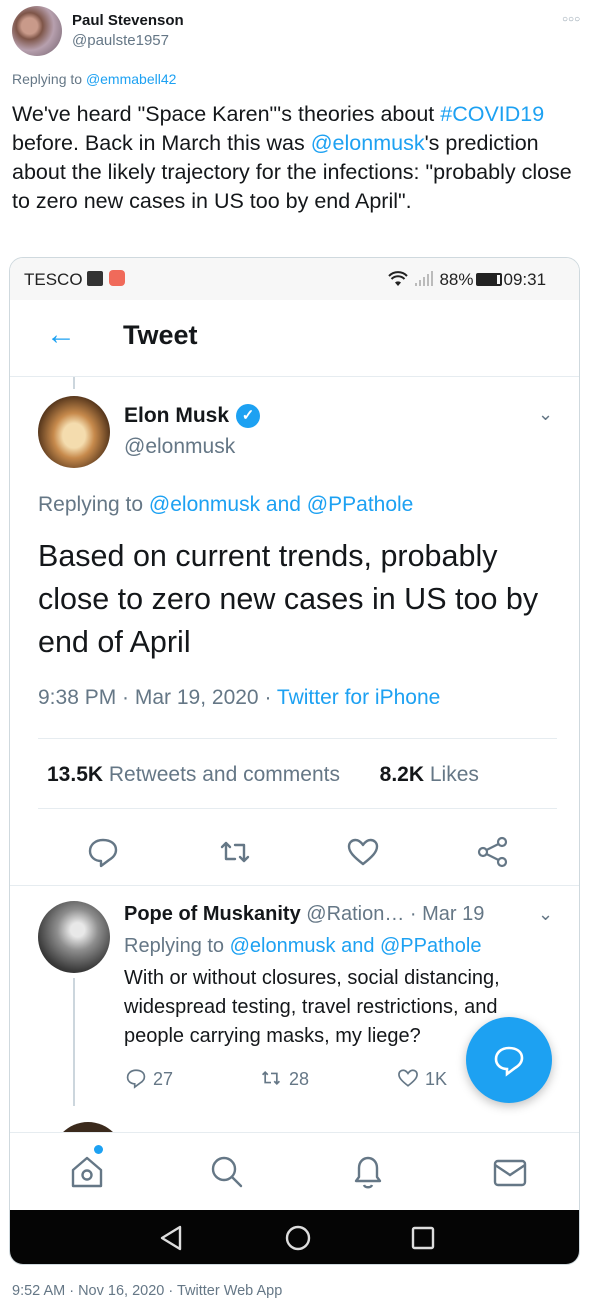 This screenshot has width=592, height=1310. Describe the element at coordinates (179, 447) in the screenshot. I see `author-handle: @elonmusk` at that location.